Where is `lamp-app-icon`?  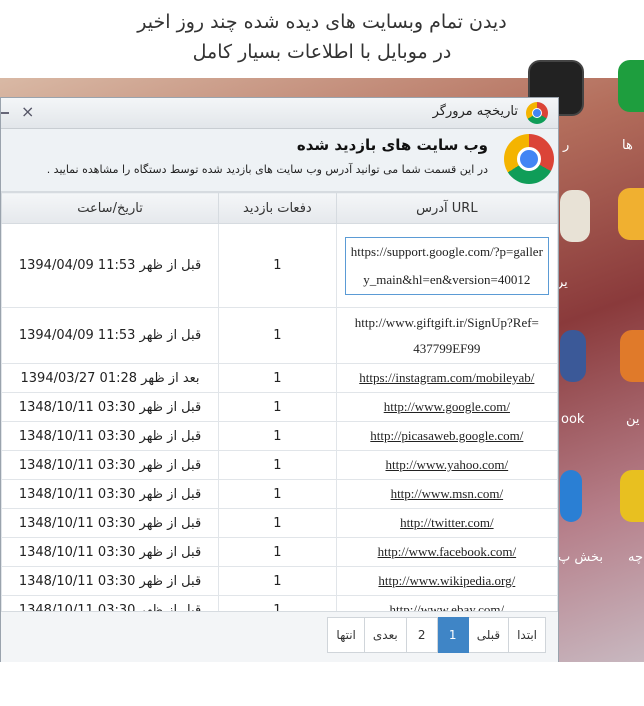 lamp-app-icon is located at coordinates (575, 216).